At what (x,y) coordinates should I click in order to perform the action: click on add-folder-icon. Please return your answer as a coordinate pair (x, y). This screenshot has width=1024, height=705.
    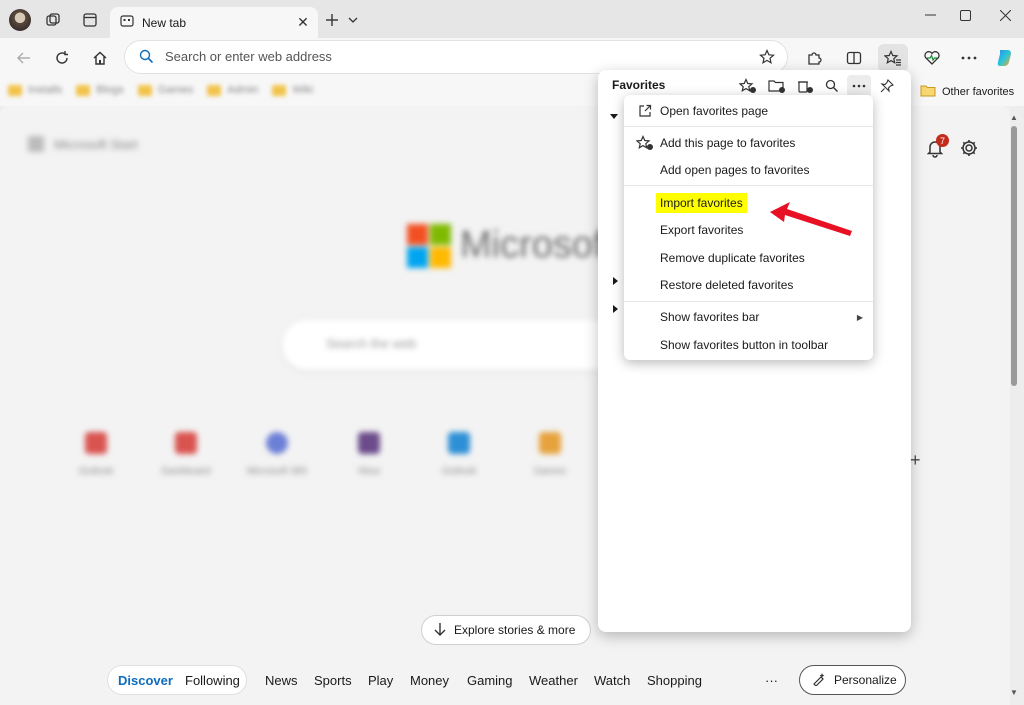
    Looking at the image, I should click on (777, 86).